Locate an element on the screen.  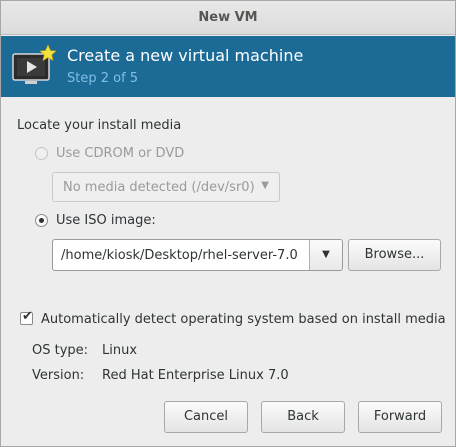
cdrom-label: Use CDROM or DVD is located at coordinates (120, 153).